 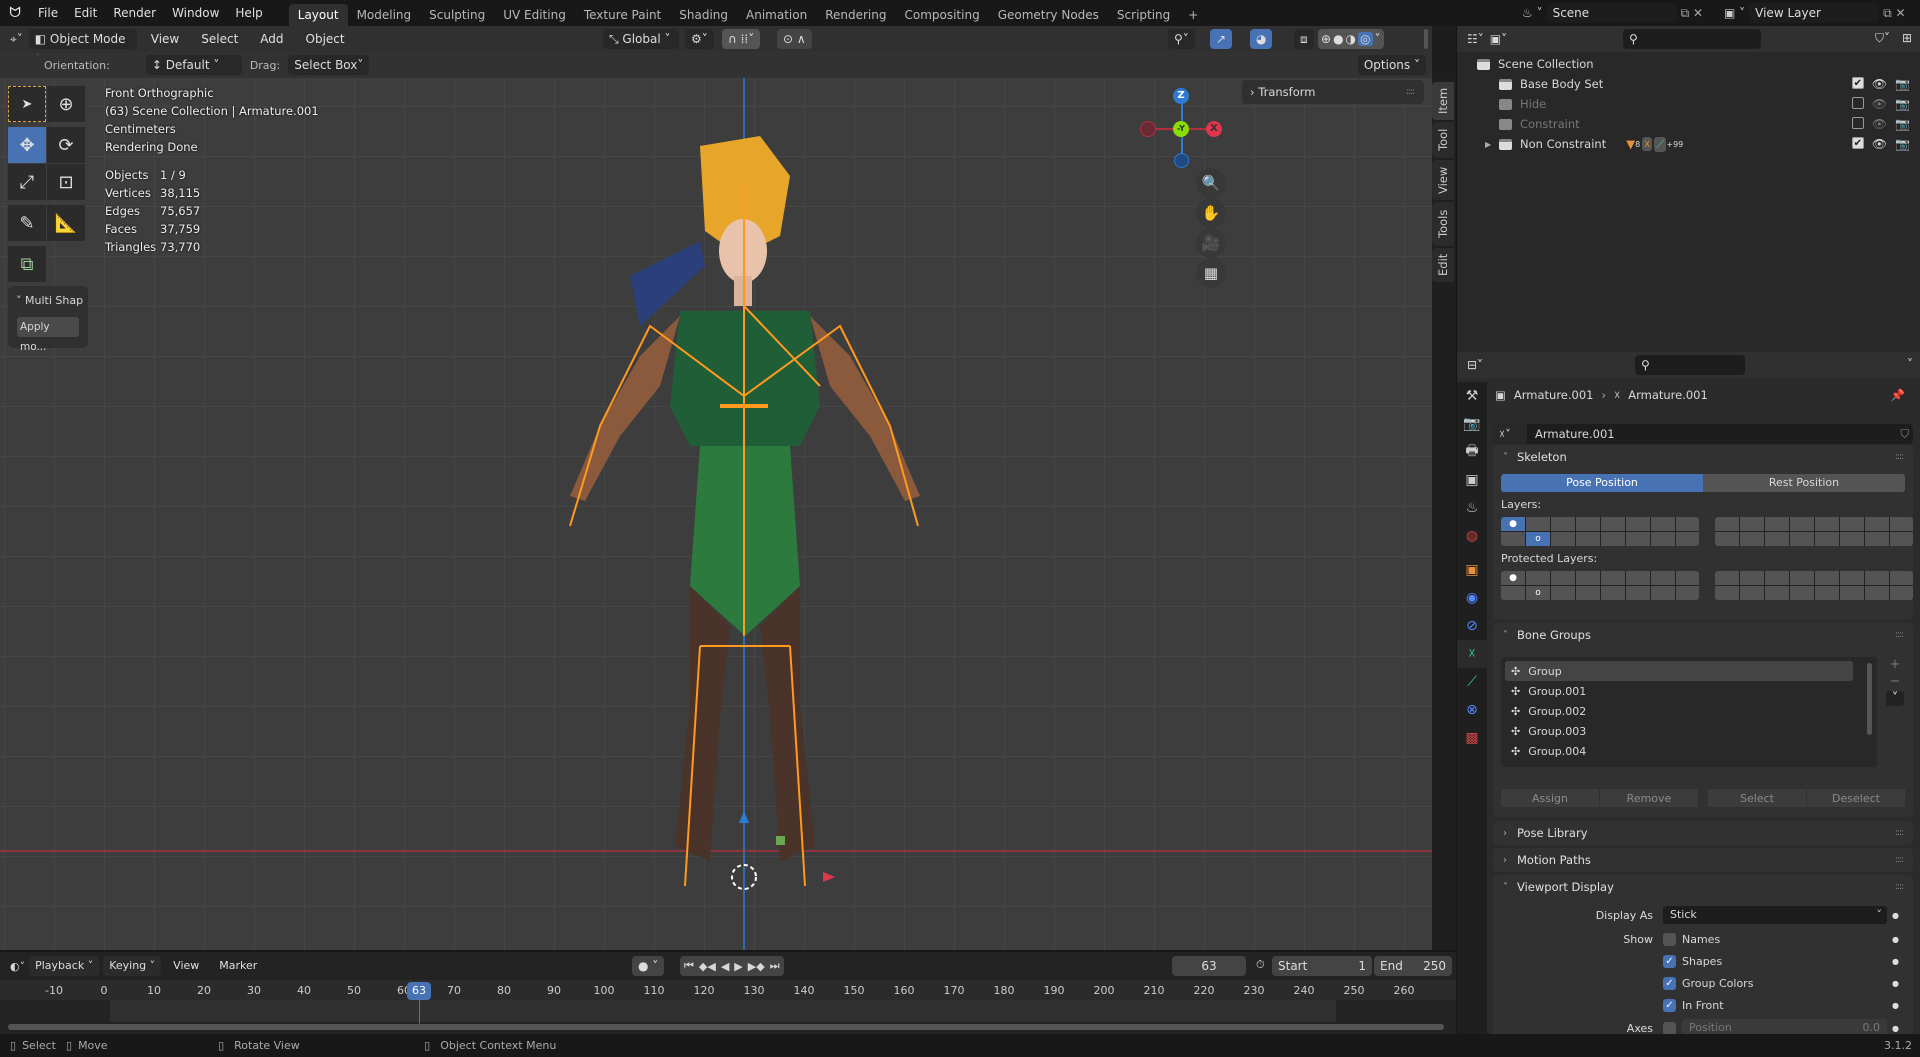 I want to click on bone-group-item: ✣ Group.001, so click(x=1679, y=691).